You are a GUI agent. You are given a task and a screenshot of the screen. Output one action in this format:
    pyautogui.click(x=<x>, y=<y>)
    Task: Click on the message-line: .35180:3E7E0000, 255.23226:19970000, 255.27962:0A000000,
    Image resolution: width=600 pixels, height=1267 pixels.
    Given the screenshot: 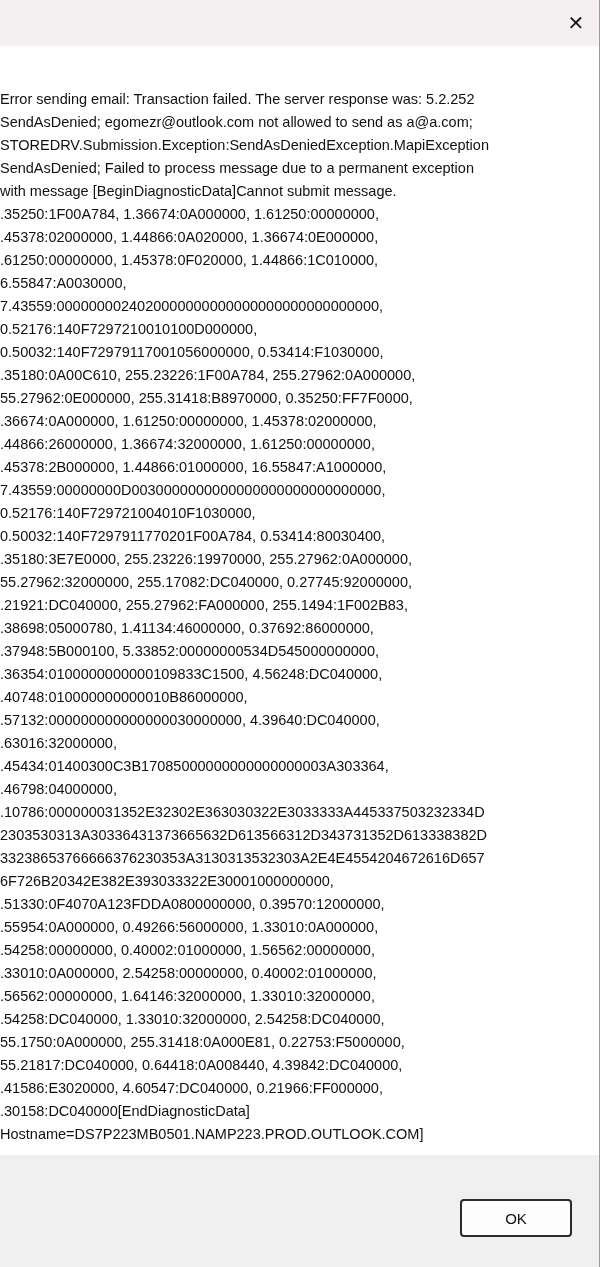 What is the action you would take?
    pyautogui.click(x=207, y=559)
    